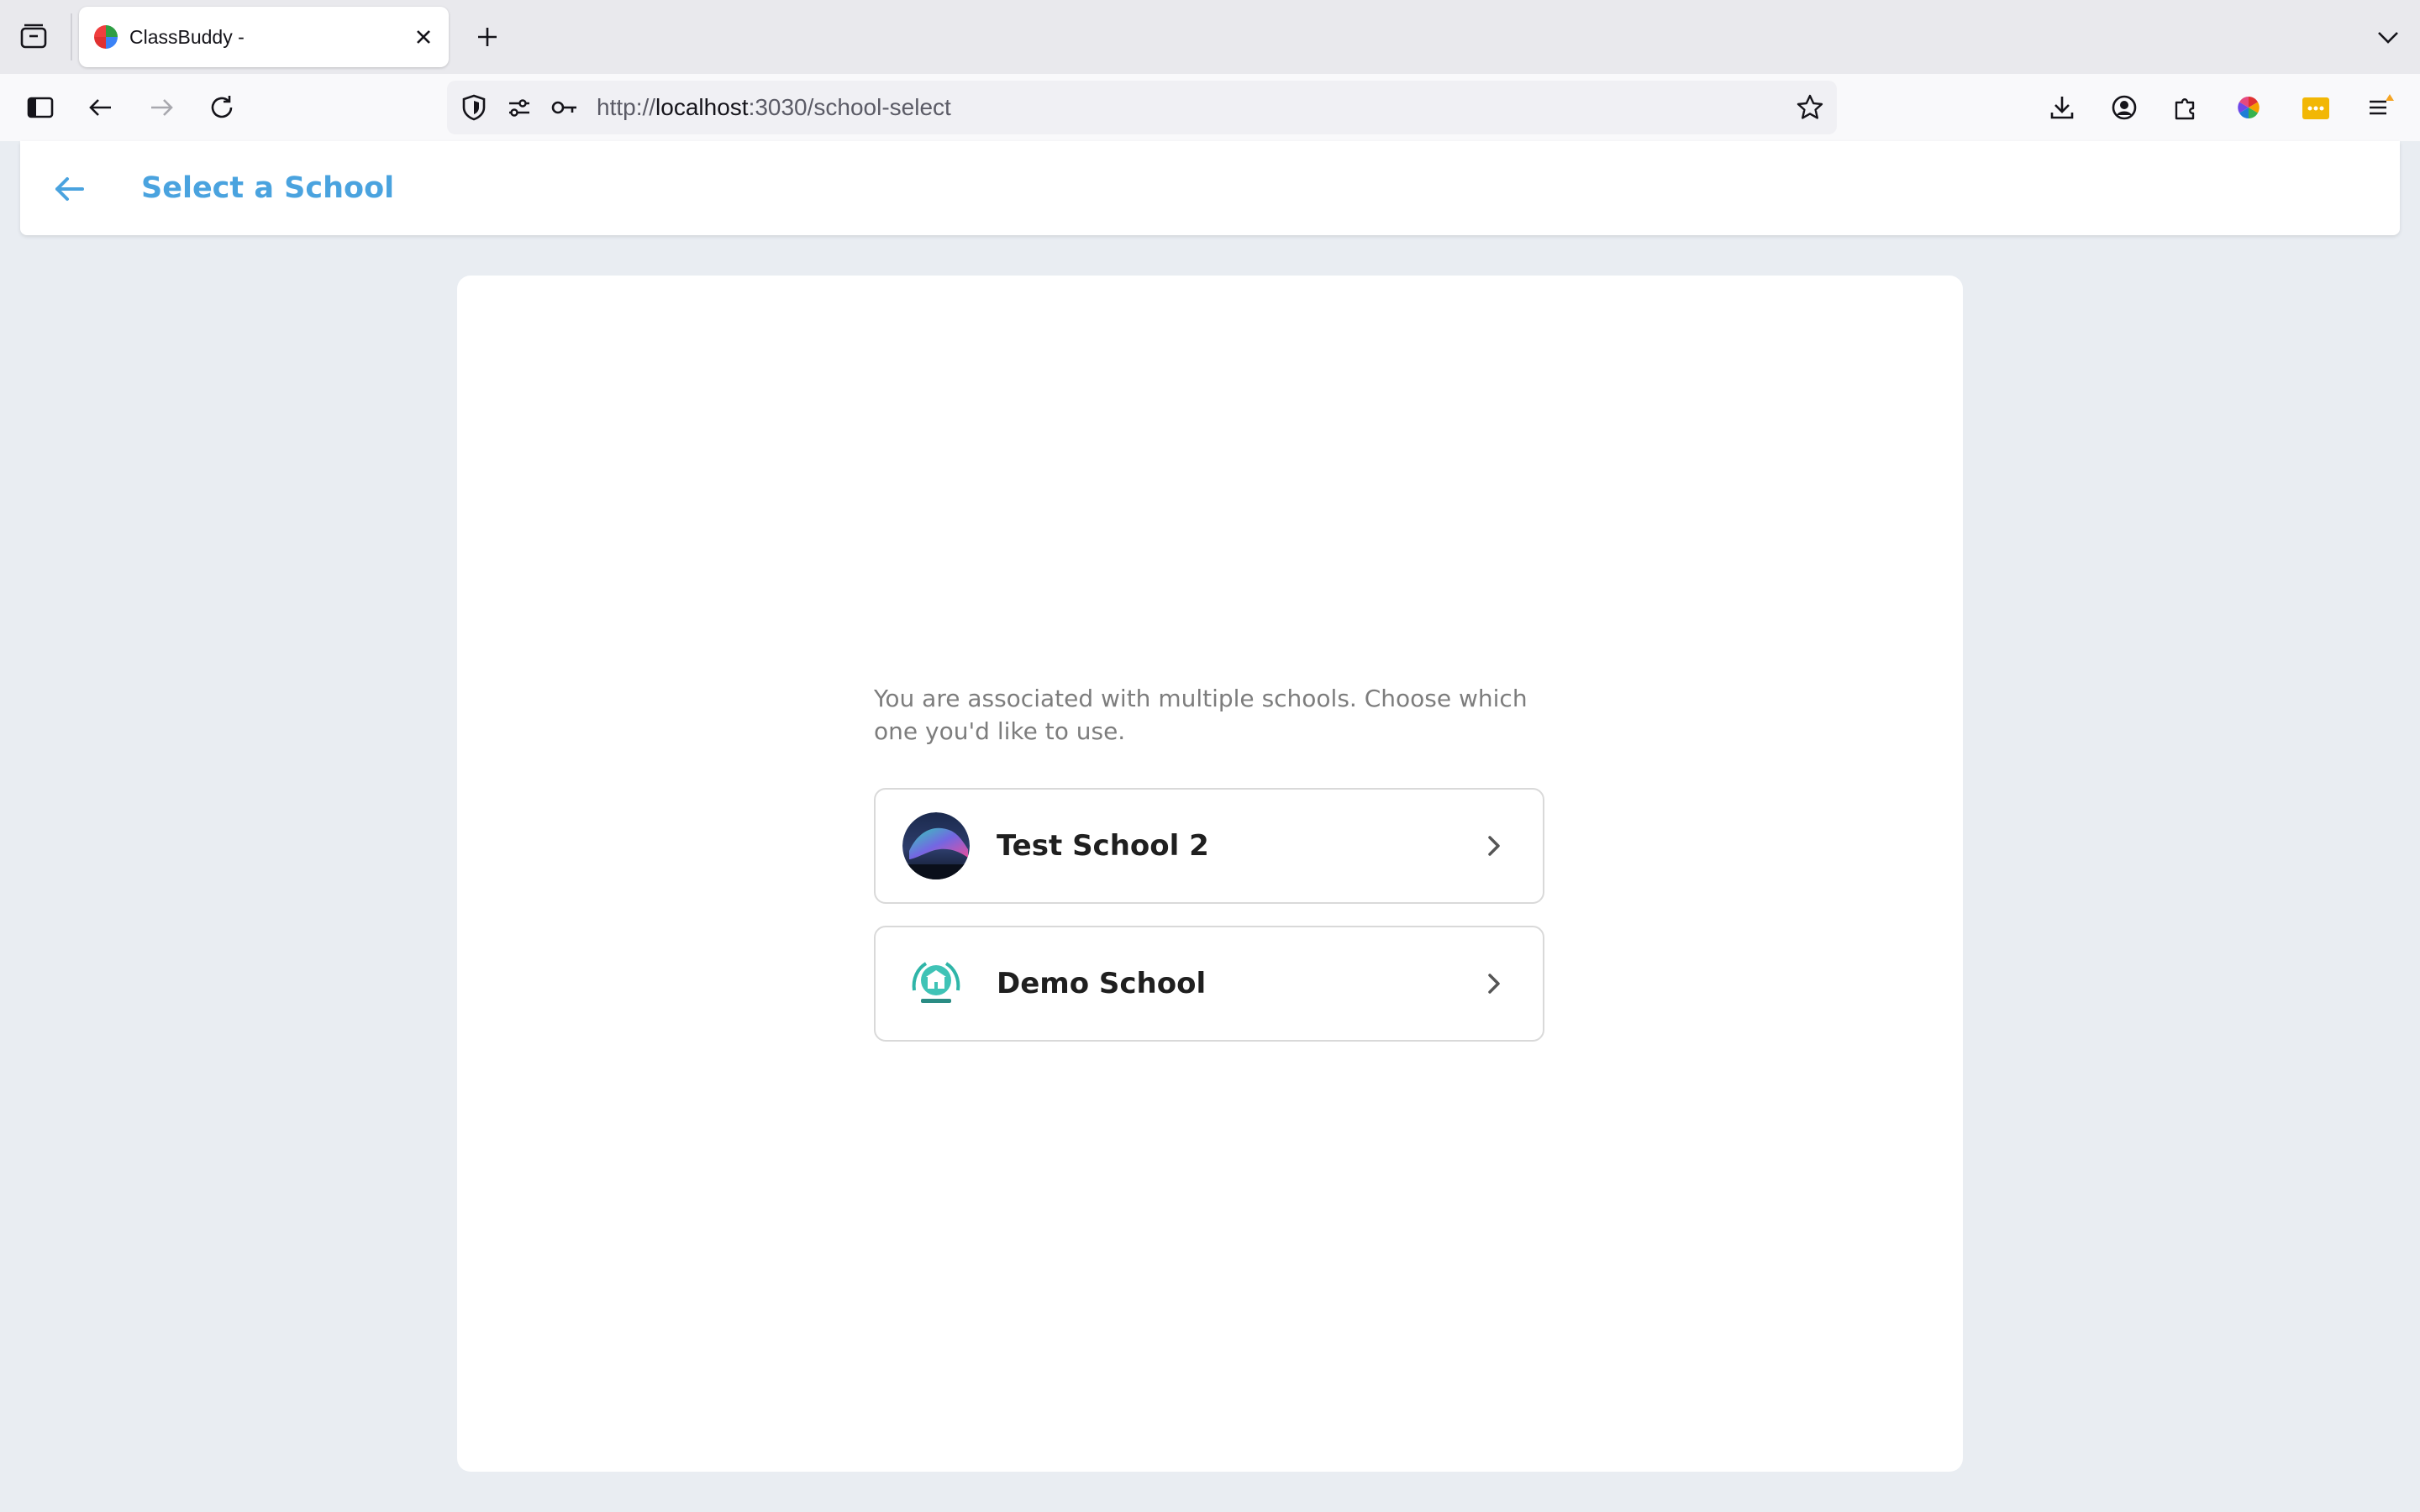  What do you see at coordinates (2316, 107) in the screenshot?
I see `password-manager-extension-icon` at bounding box center [2316, 107].